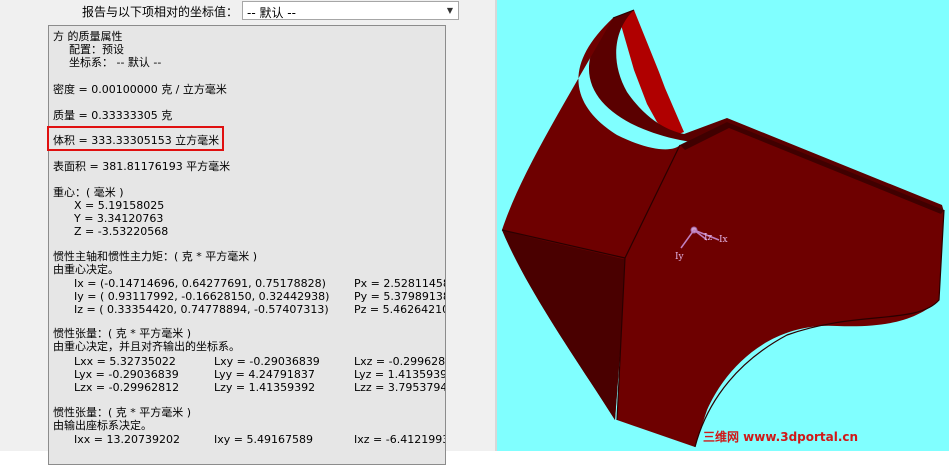 This screenshot has height=465, width=949. What do you see at coordinates (700, 237) in the screenshot?
I see `inertia-axis-triad` at bounding box center [700, 237].